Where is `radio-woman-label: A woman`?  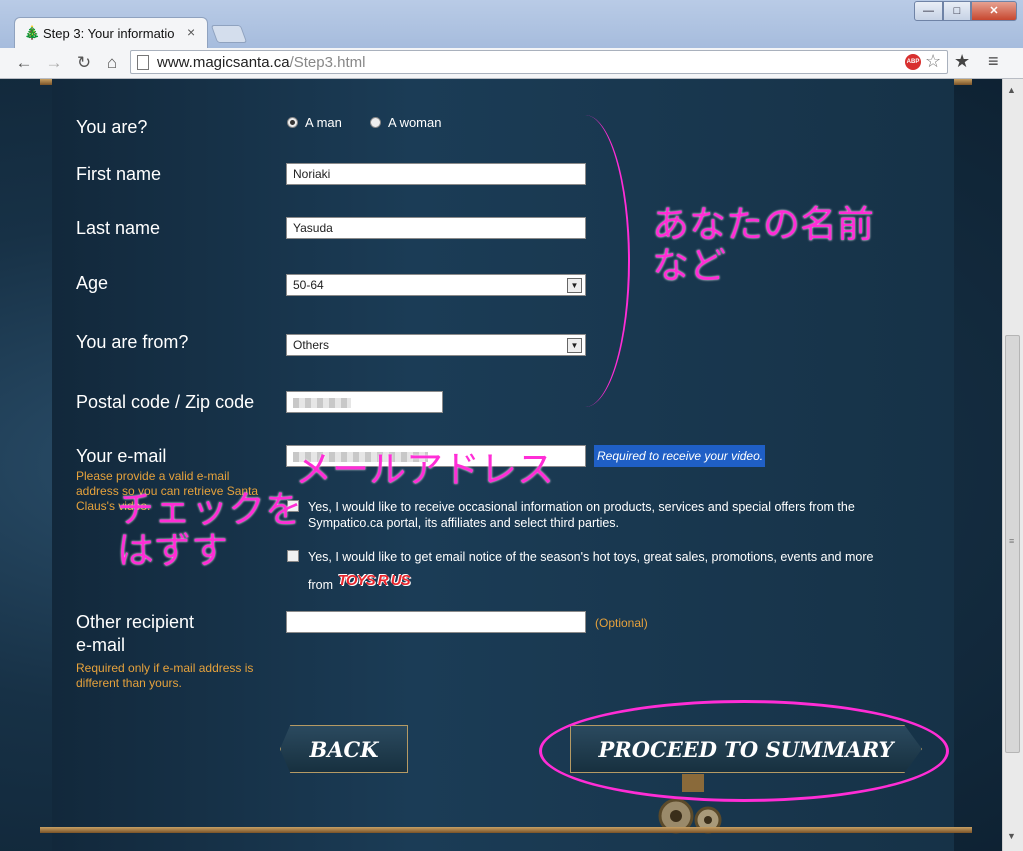 radio-woman-label: A woman is located at coordinates (415, 122).